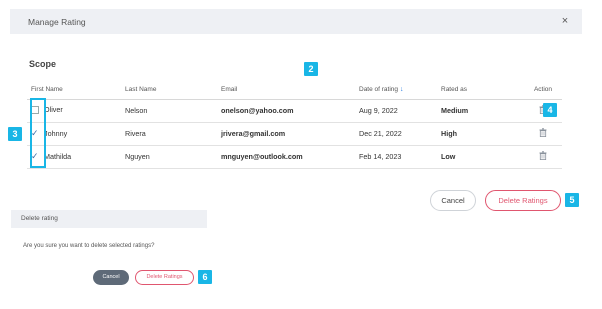 The height and width of the screenshot is (309, 602). I want to click on column-header-date: Date of rating ↓, so click(400, 90).